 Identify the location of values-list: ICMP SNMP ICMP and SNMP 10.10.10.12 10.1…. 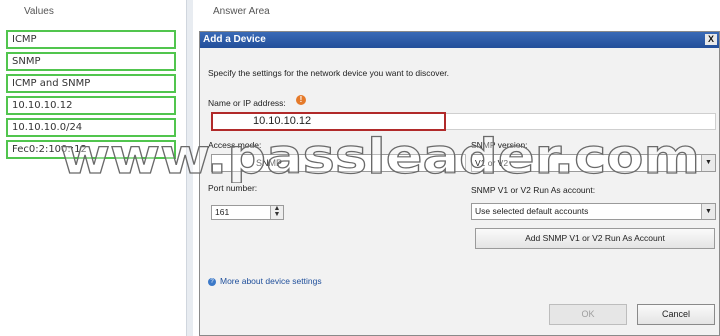
(91, 96).